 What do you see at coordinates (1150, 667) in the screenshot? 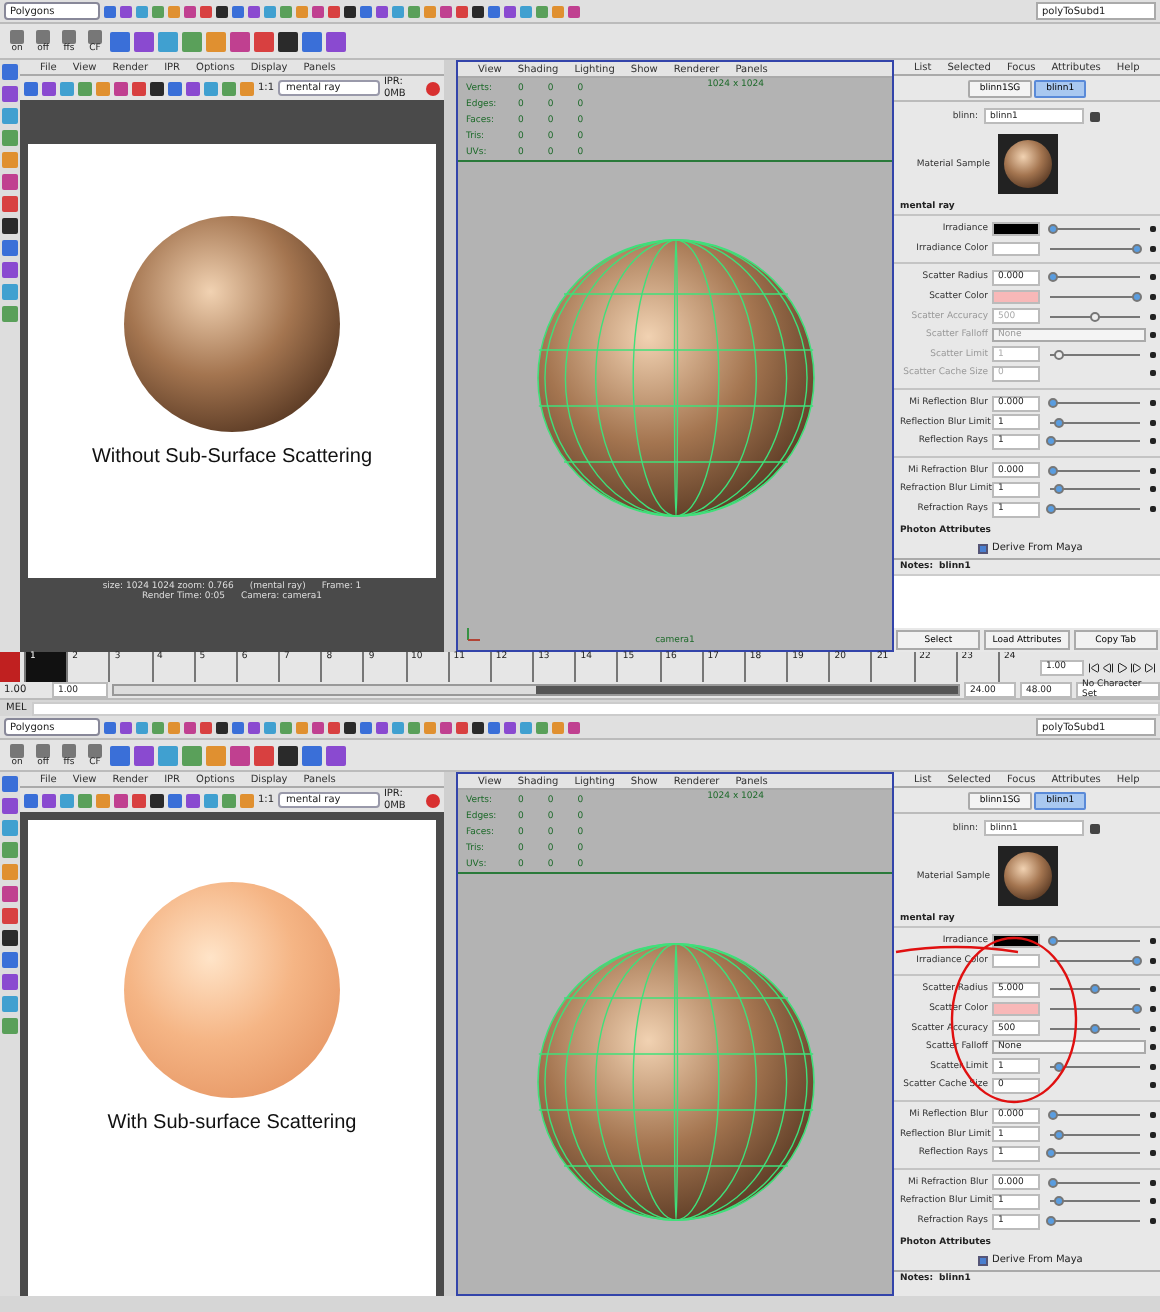
I see `skip-forward-icon` at bounding box center [1150, 667].